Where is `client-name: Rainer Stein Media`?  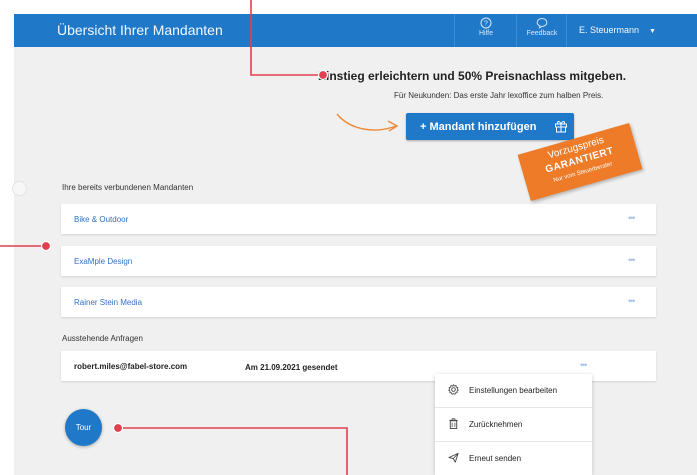
client-name: Rainer Stein Media is located at coordinates (108, 302).